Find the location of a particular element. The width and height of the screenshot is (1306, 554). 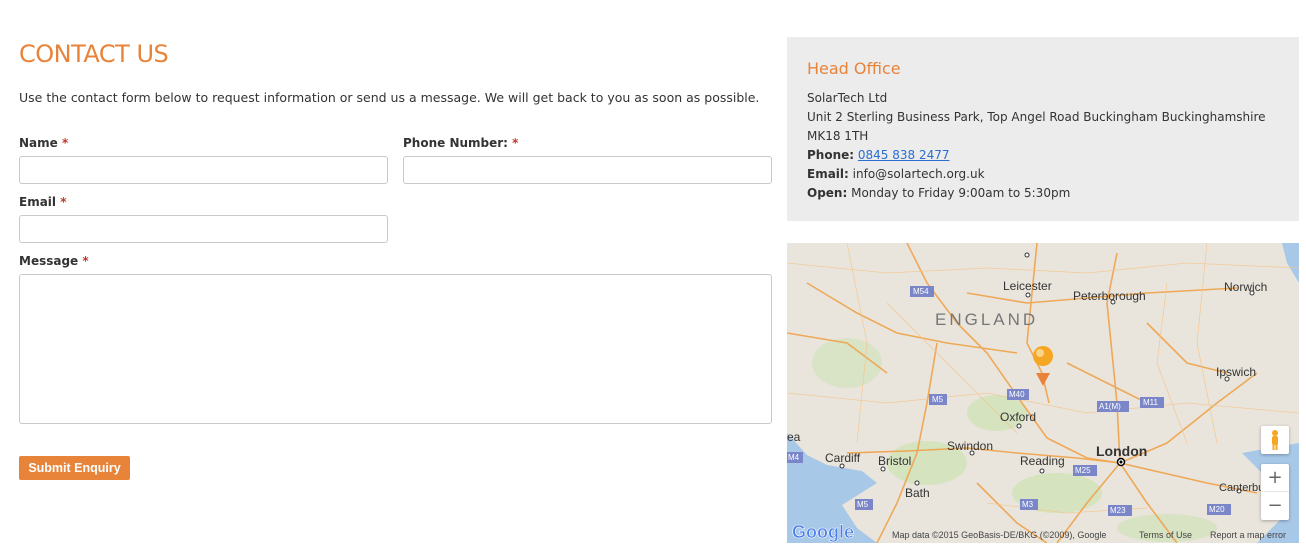

page-title: CONTACT US is located at coordinates (94, 54).